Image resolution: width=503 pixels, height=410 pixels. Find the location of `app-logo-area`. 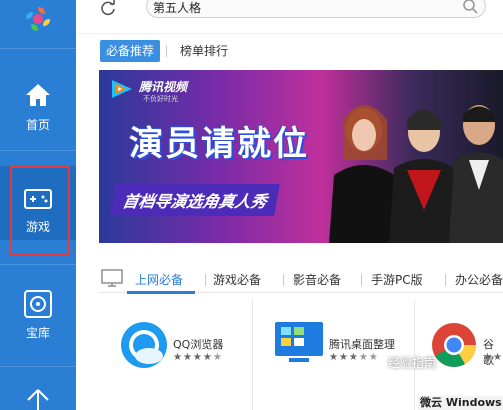

app-logo-area is located at coordinates (38, 24).